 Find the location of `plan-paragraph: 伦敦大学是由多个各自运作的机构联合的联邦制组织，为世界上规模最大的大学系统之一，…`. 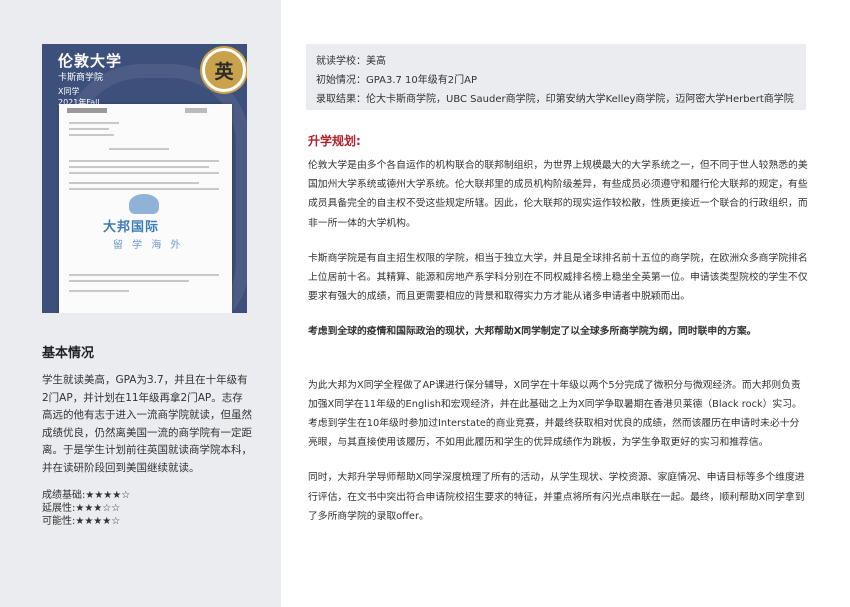

plan-paragraph: 伦敦大学是由多个各自运作的机构联合的联邦制组织，为世界上规模最大的大学系统之一，… is located at coordinates (558, 194).